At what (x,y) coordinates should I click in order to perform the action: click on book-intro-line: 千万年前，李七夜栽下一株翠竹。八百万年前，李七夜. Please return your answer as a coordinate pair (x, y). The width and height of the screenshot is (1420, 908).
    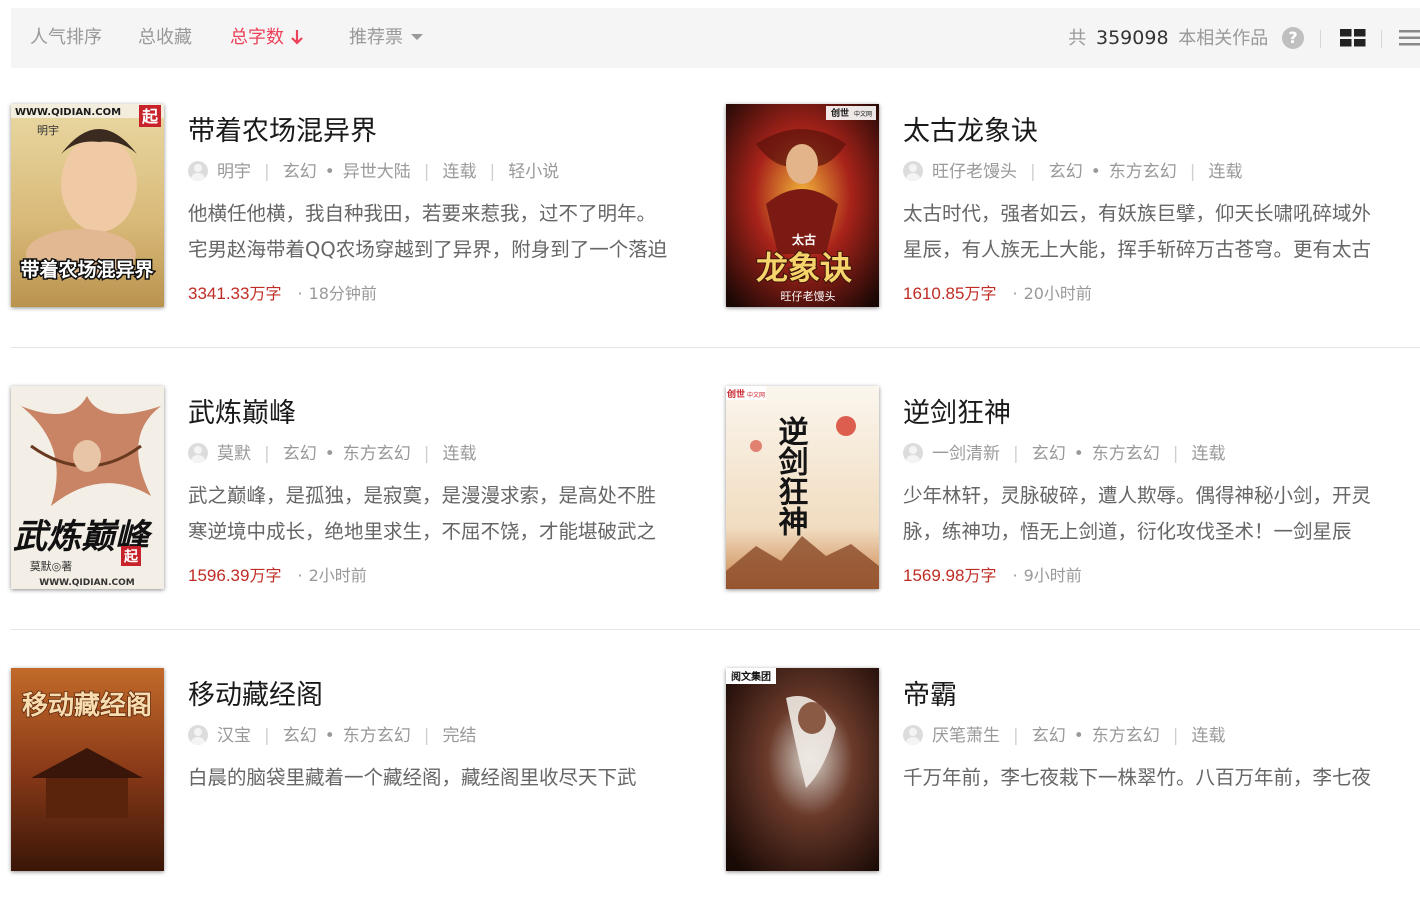
    Looking at the image, I should click on (1137, 777).